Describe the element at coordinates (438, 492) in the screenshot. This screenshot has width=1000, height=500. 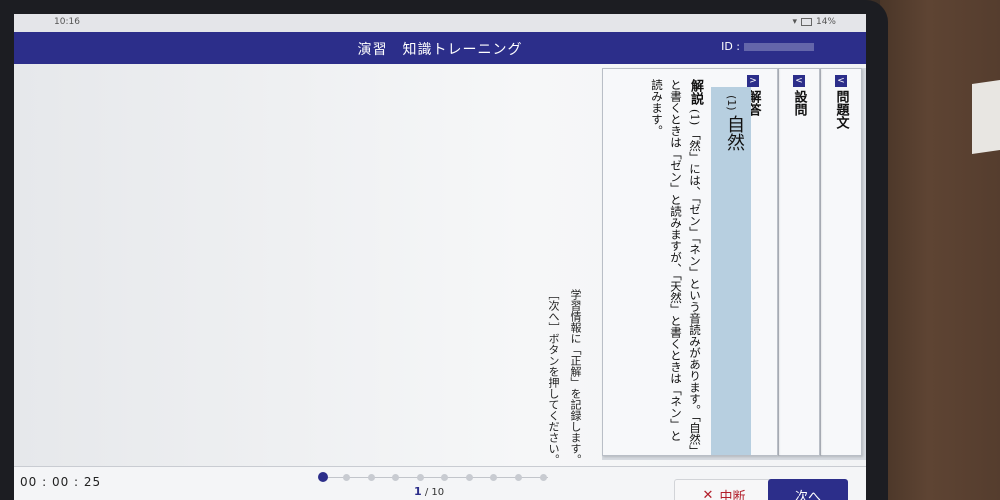
I see `total-pages: 10` at that location.